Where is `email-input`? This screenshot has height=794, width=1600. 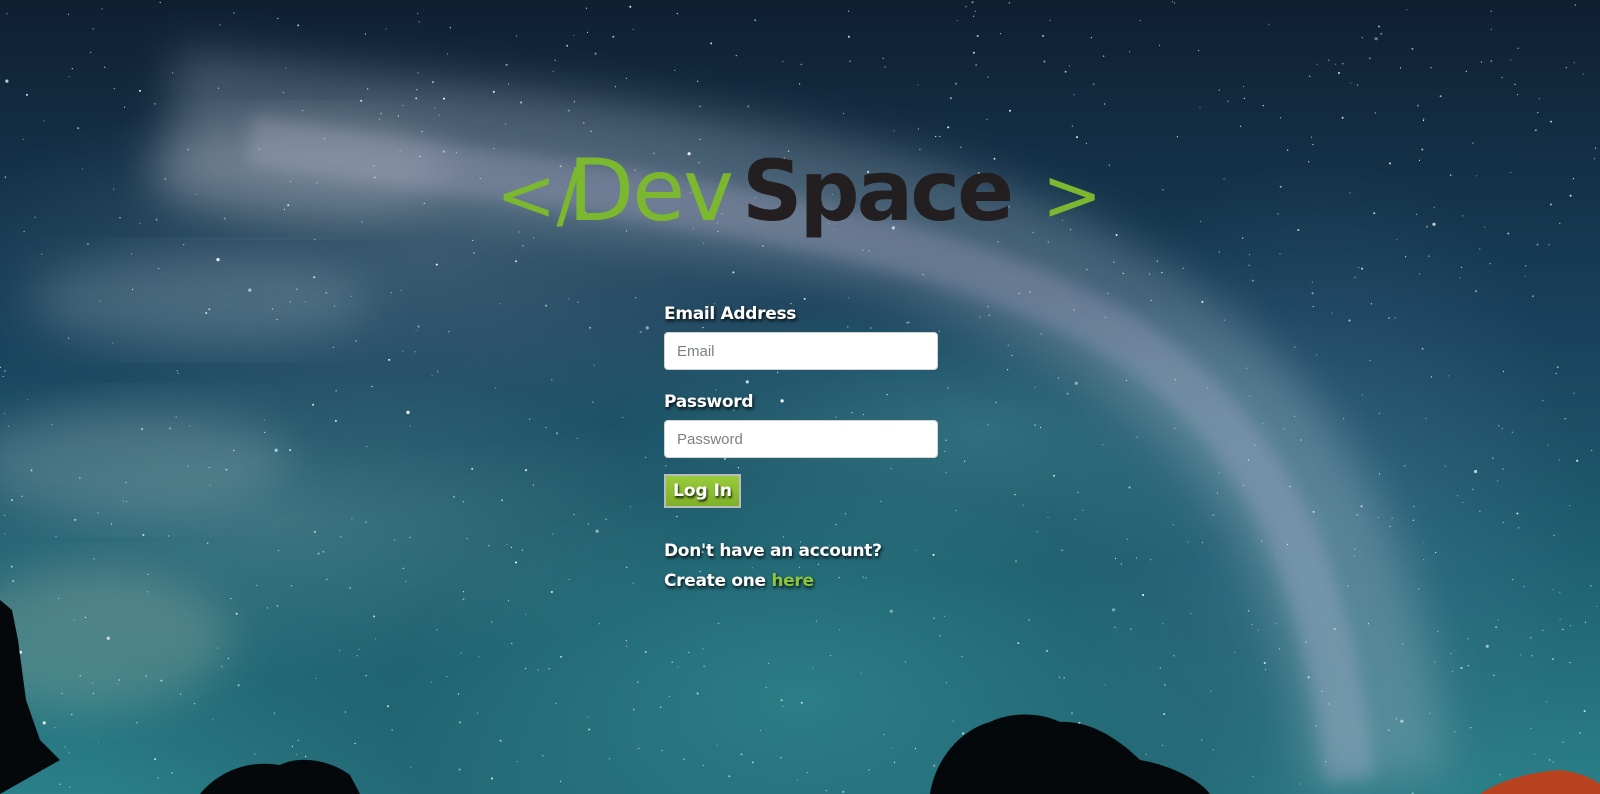
email-input is located at coordinates (801, 351).